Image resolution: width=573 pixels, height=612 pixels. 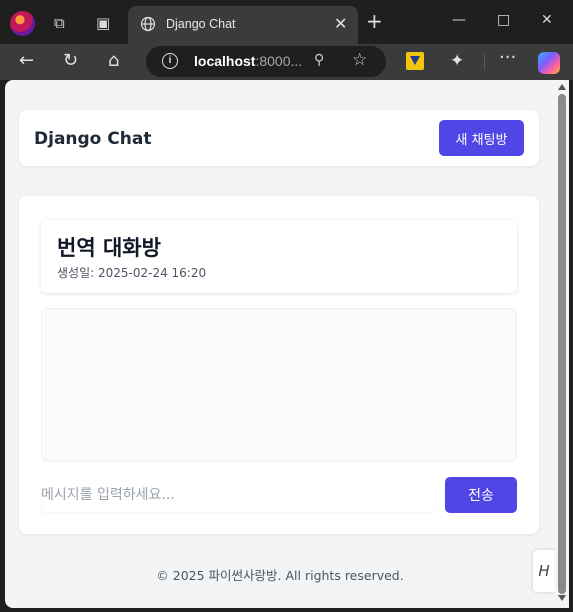 I want to click on tab-title: Django Chat, so click(x=201, y=24).